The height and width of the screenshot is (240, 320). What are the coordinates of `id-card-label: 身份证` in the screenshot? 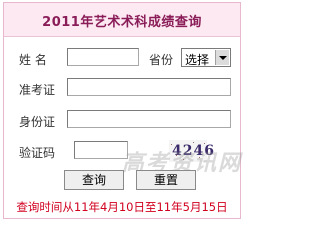 It's located at (37, 122).